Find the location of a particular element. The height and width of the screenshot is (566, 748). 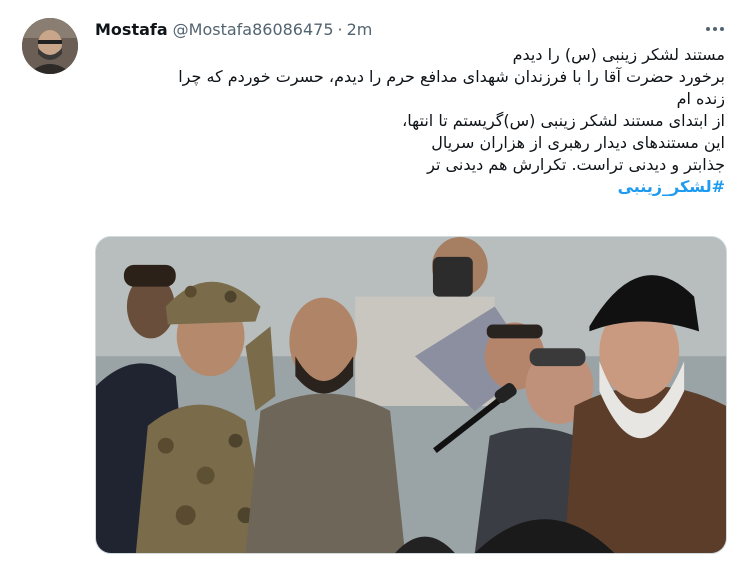

tweet-line: مستند لشکر زینبی (س) را دیدم is located at coordinates (618, 54).